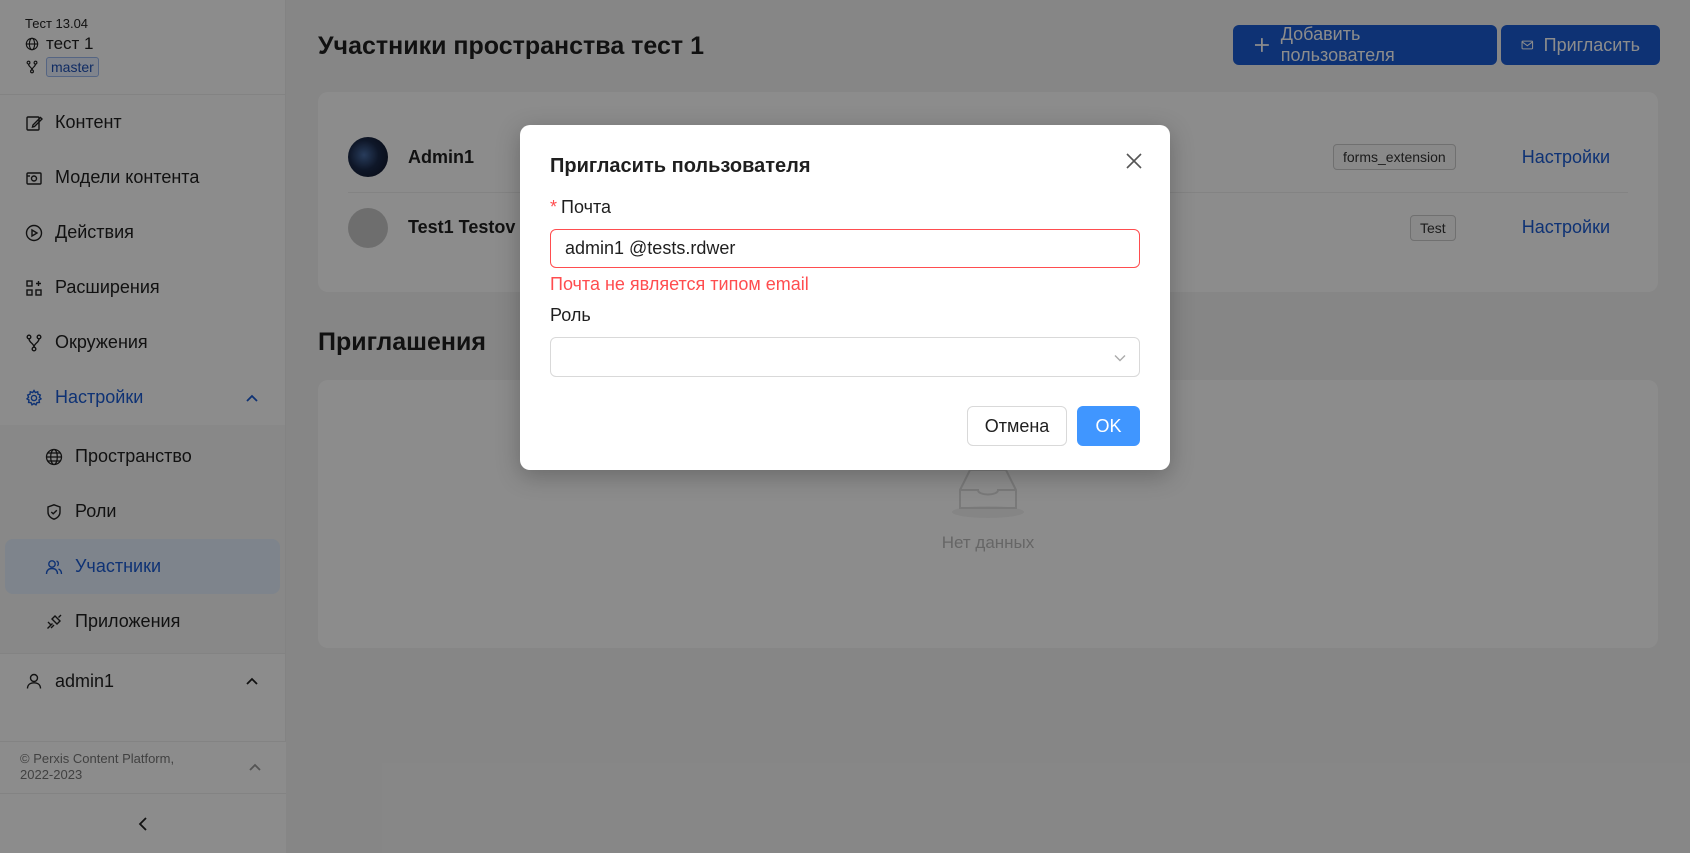 The width and height of the screenshot is (1690, 853). Describe the element at coordinates (680, 166) in the screenshot. I see `modal-title: Пригласить пользователя` at that location.